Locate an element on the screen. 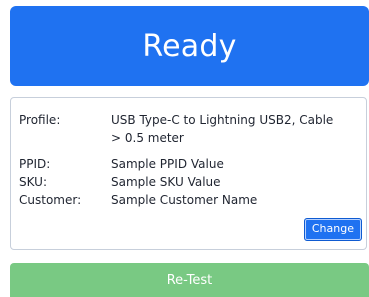  ppid-value: Sample PPID Value is located at coordinates (167, 164).